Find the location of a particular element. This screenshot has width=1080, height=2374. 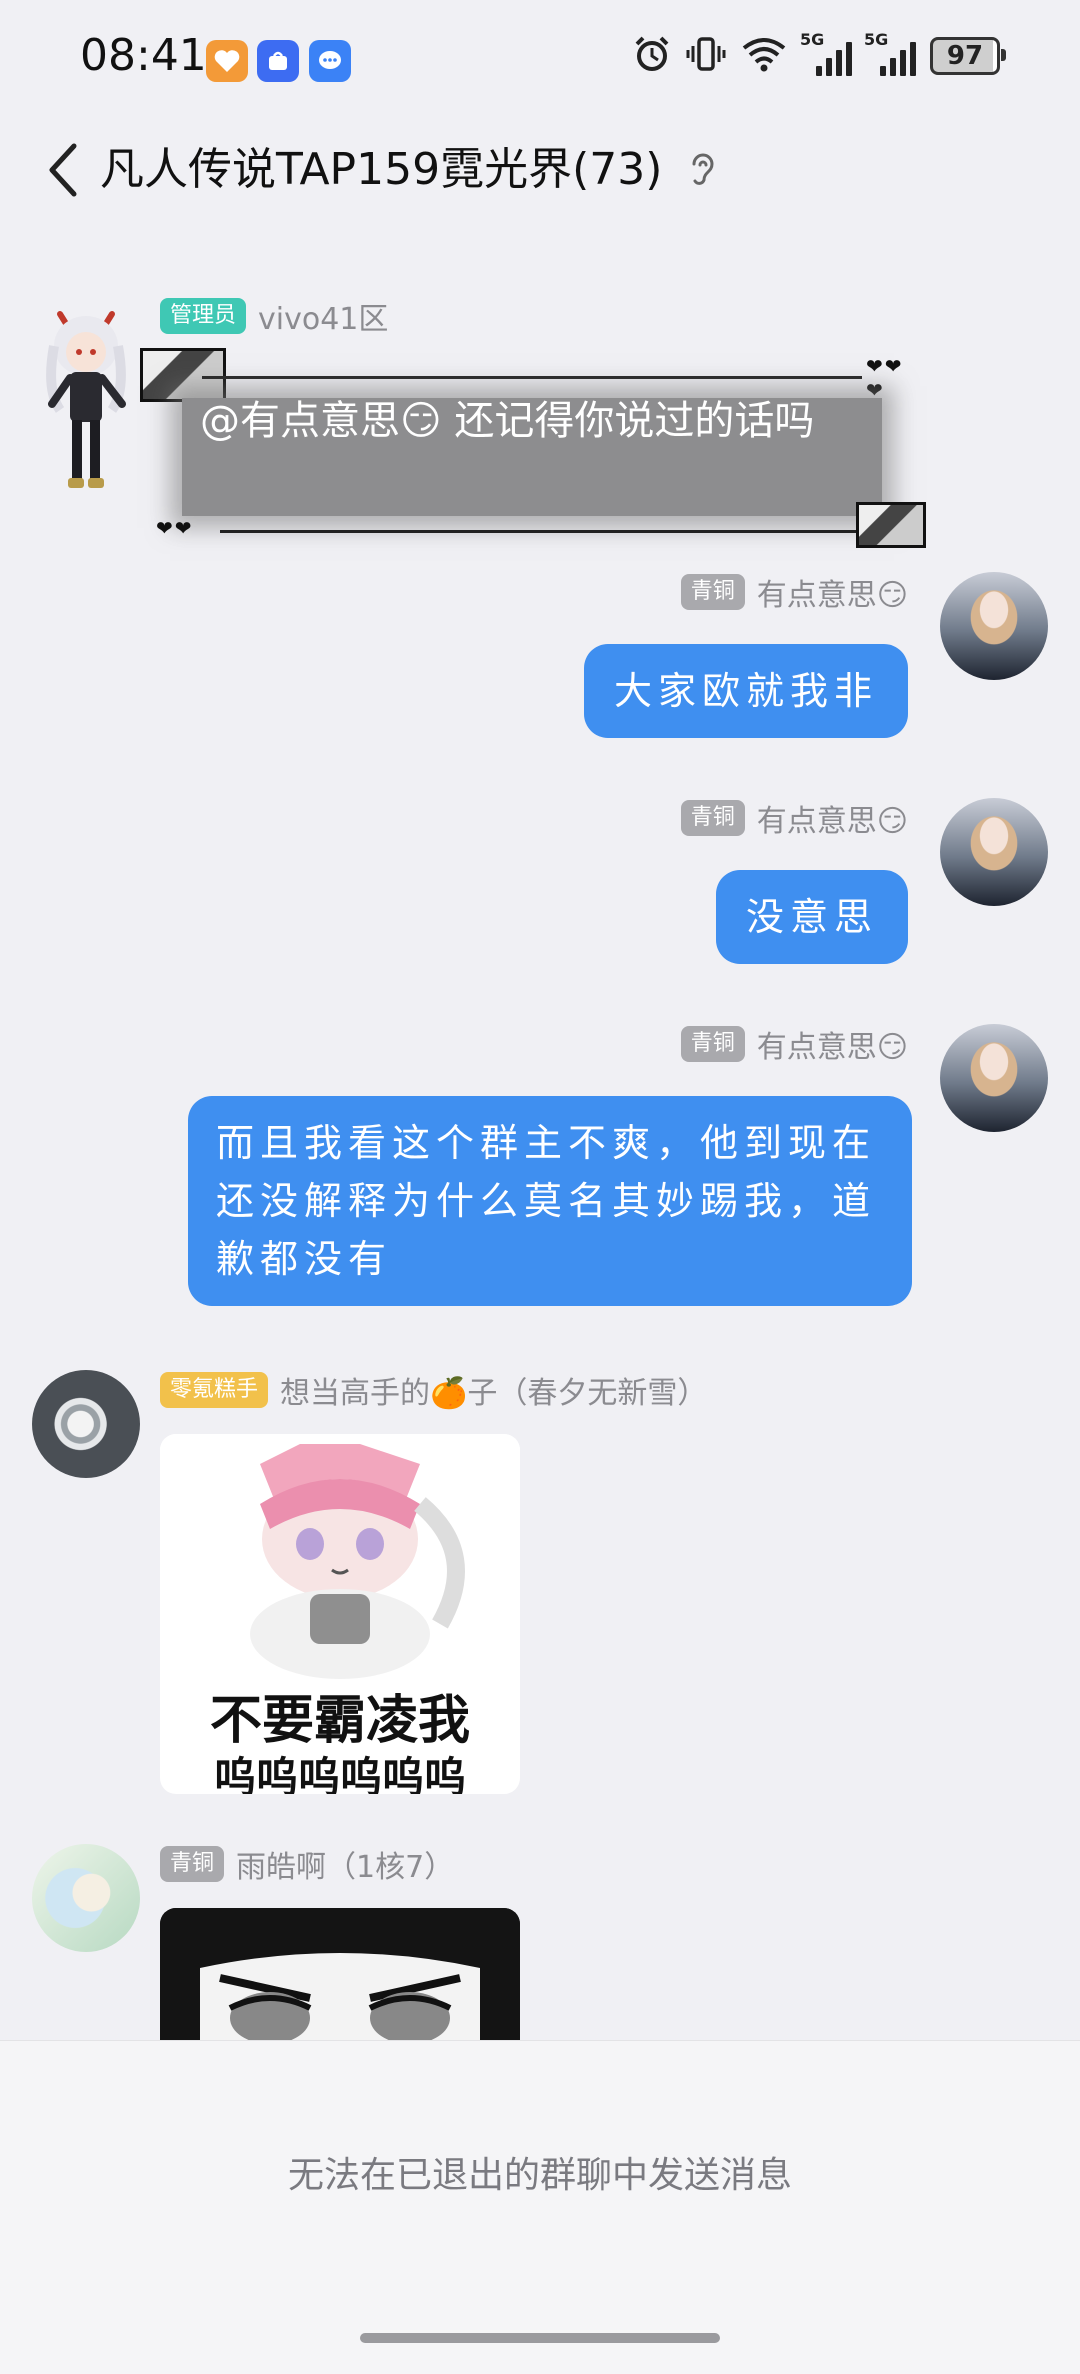

sticker-caption: 不要霸凌我 is located at coordinates (339, 1721).